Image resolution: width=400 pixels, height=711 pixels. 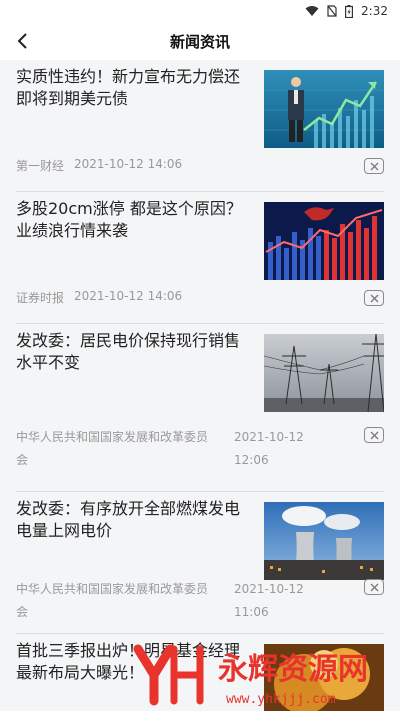 What do you see at coordinates (374, 11) in the screenshot?
I see `status-time: 2:32` at bounding box center [374, 11].